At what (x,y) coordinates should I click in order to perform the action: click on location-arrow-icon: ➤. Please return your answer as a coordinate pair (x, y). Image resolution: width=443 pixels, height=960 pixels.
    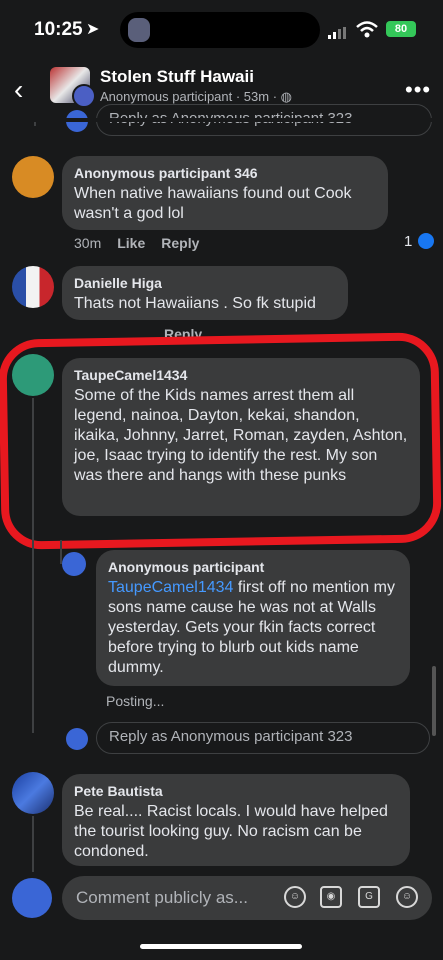
    Looking at the image, I should click on (93, 29).